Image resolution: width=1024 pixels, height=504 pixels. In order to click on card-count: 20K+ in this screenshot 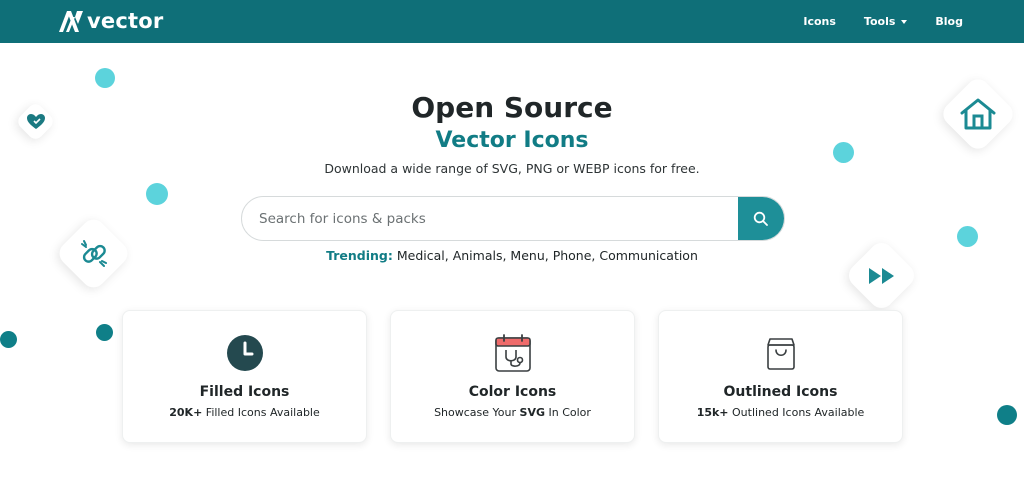, I will do `click(186, 412)`.